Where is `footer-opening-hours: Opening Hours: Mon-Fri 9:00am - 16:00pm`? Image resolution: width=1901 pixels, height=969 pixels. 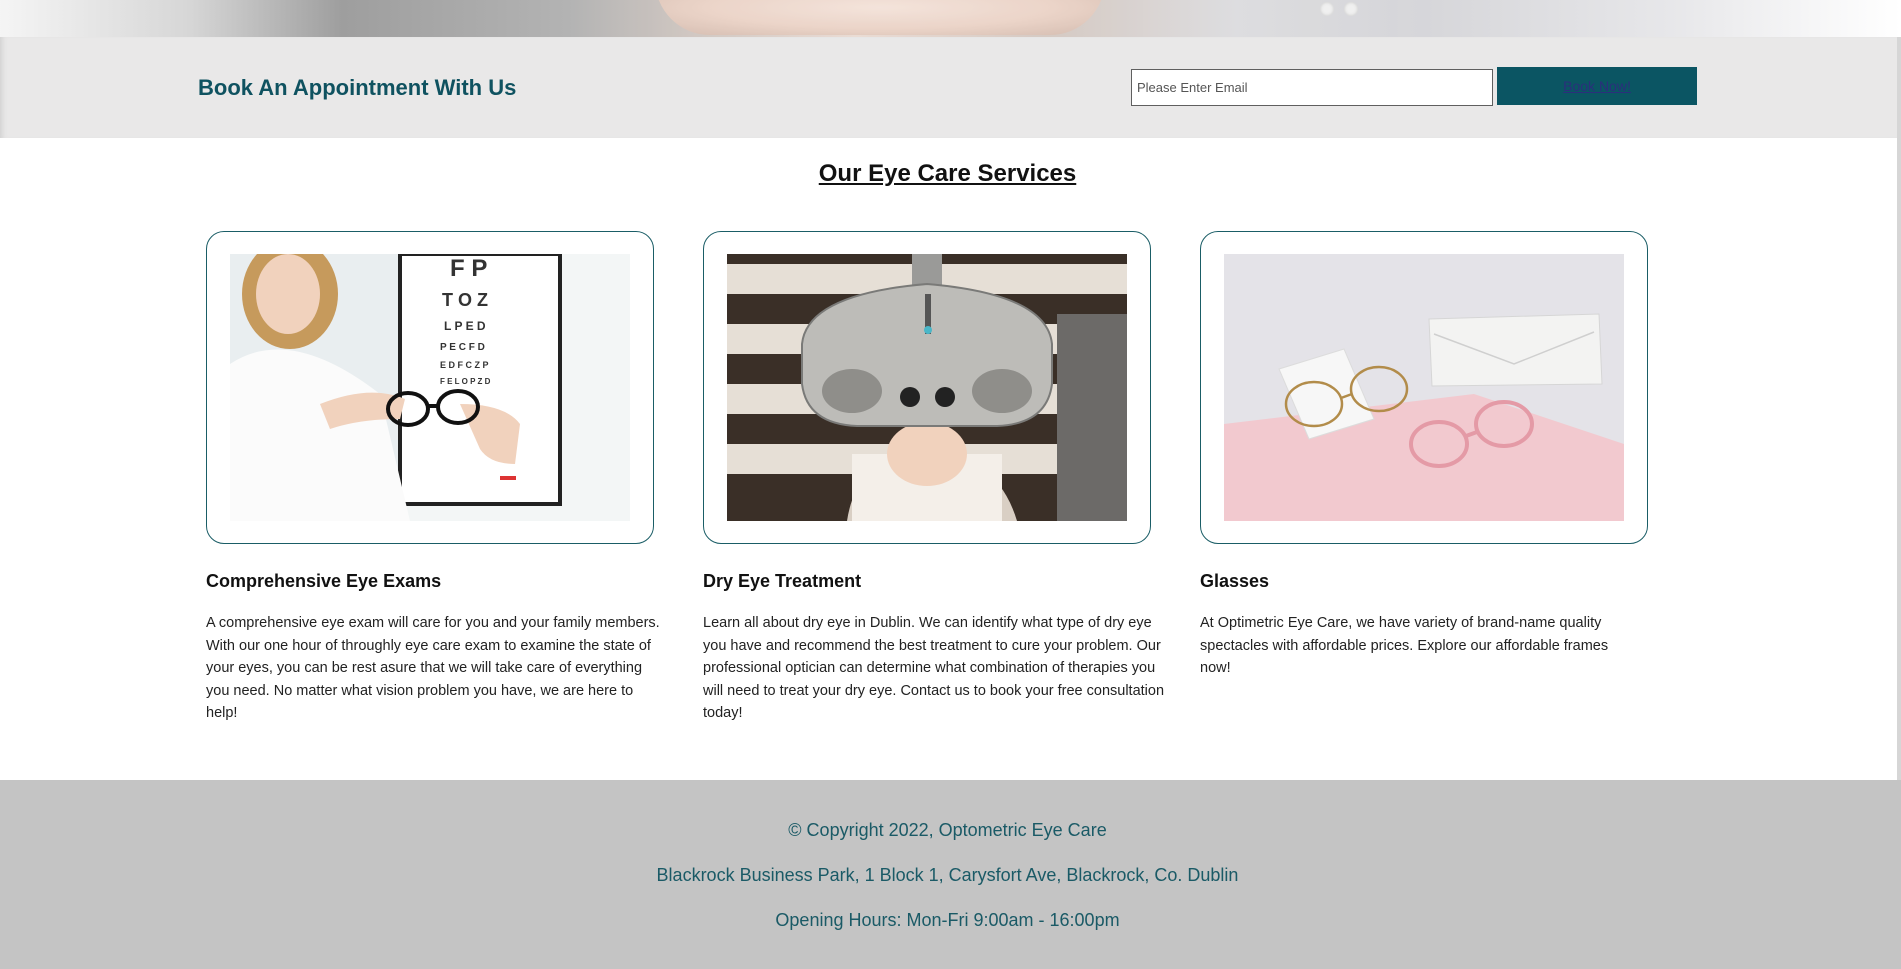
footer-opening-hours: Opening Hours: Mon-Fri 9:00am - 16:00pm is located at coordinates (947, 920).